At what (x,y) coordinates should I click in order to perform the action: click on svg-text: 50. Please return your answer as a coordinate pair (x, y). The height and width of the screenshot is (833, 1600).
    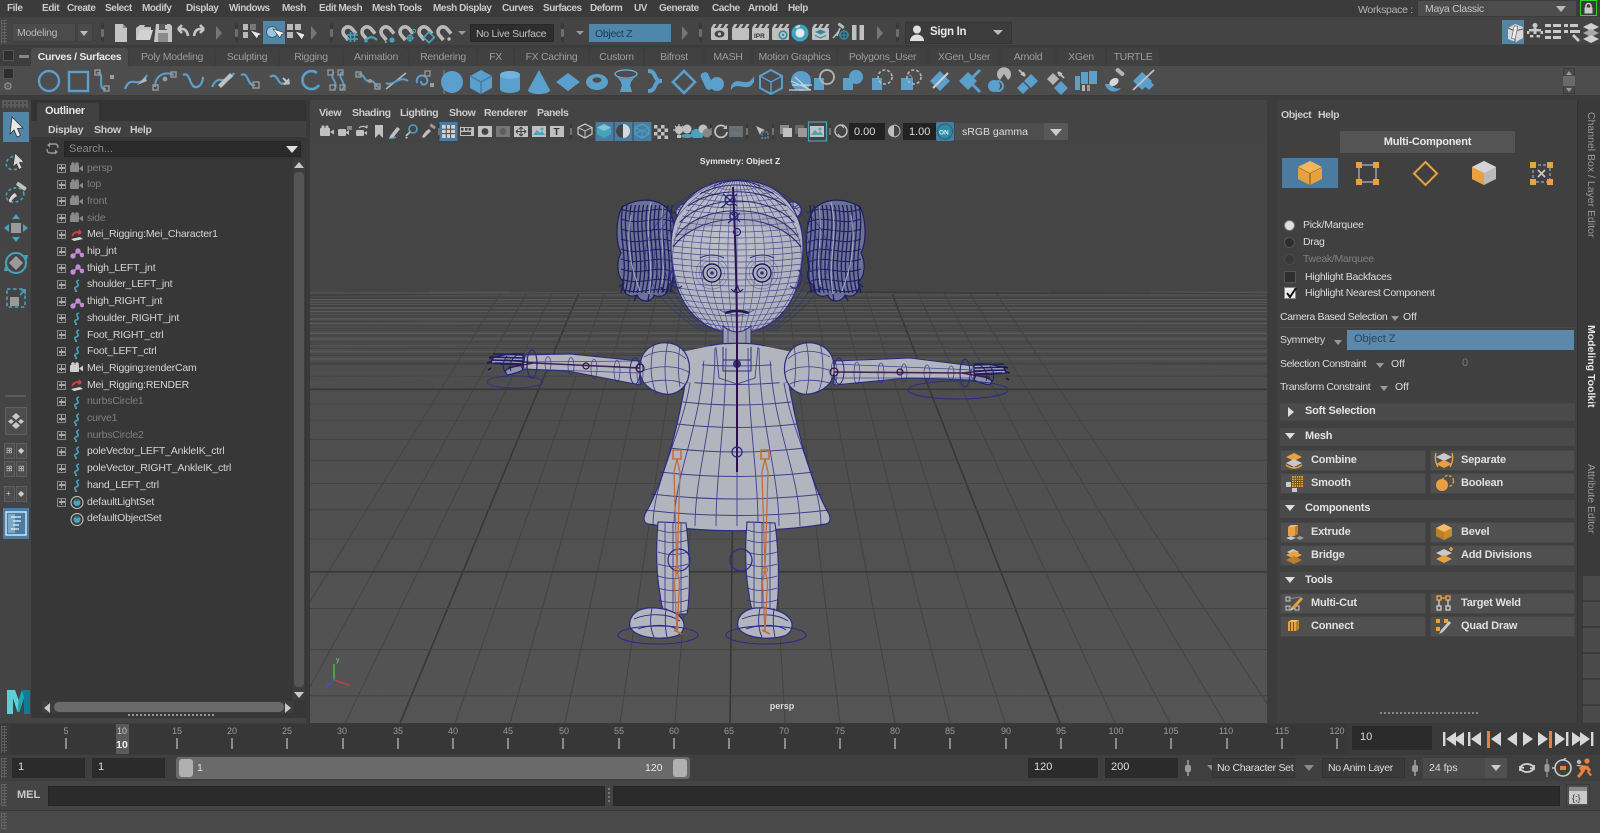
    Looking at the image, I should click on (564, 731).